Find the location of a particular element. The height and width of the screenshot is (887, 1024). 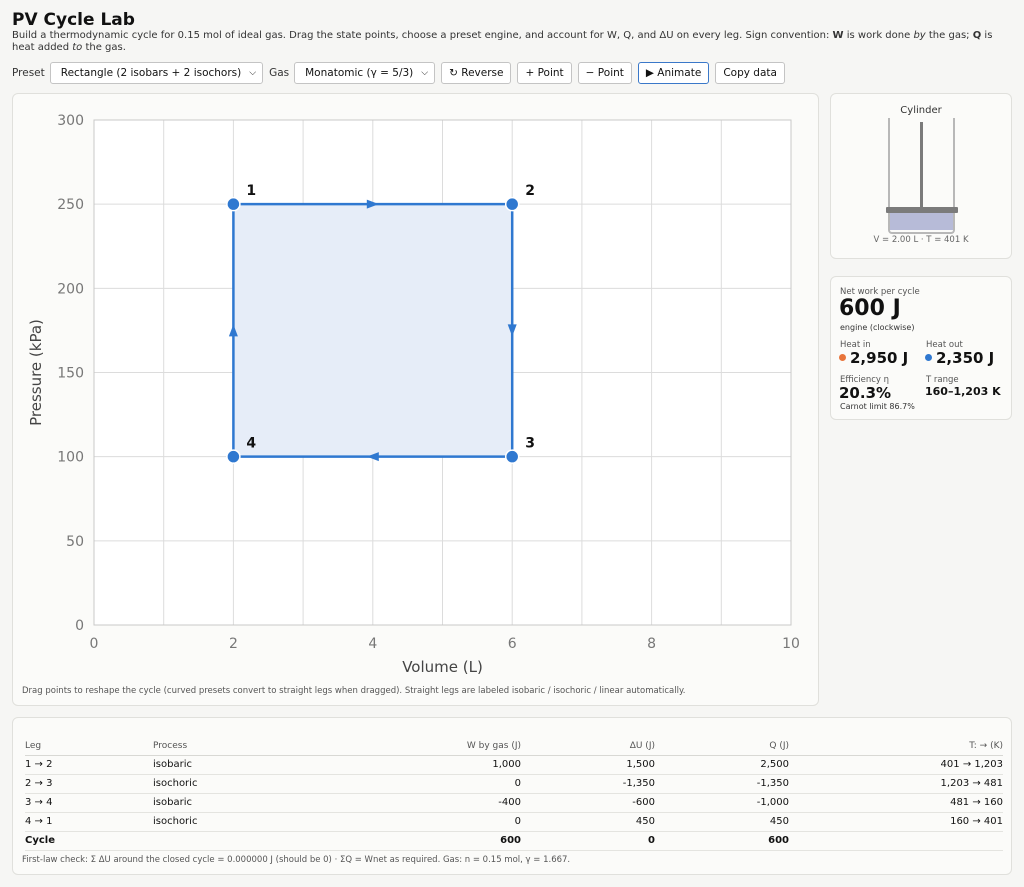

y-tick-label: 150 is located at coordinates (70, 374).